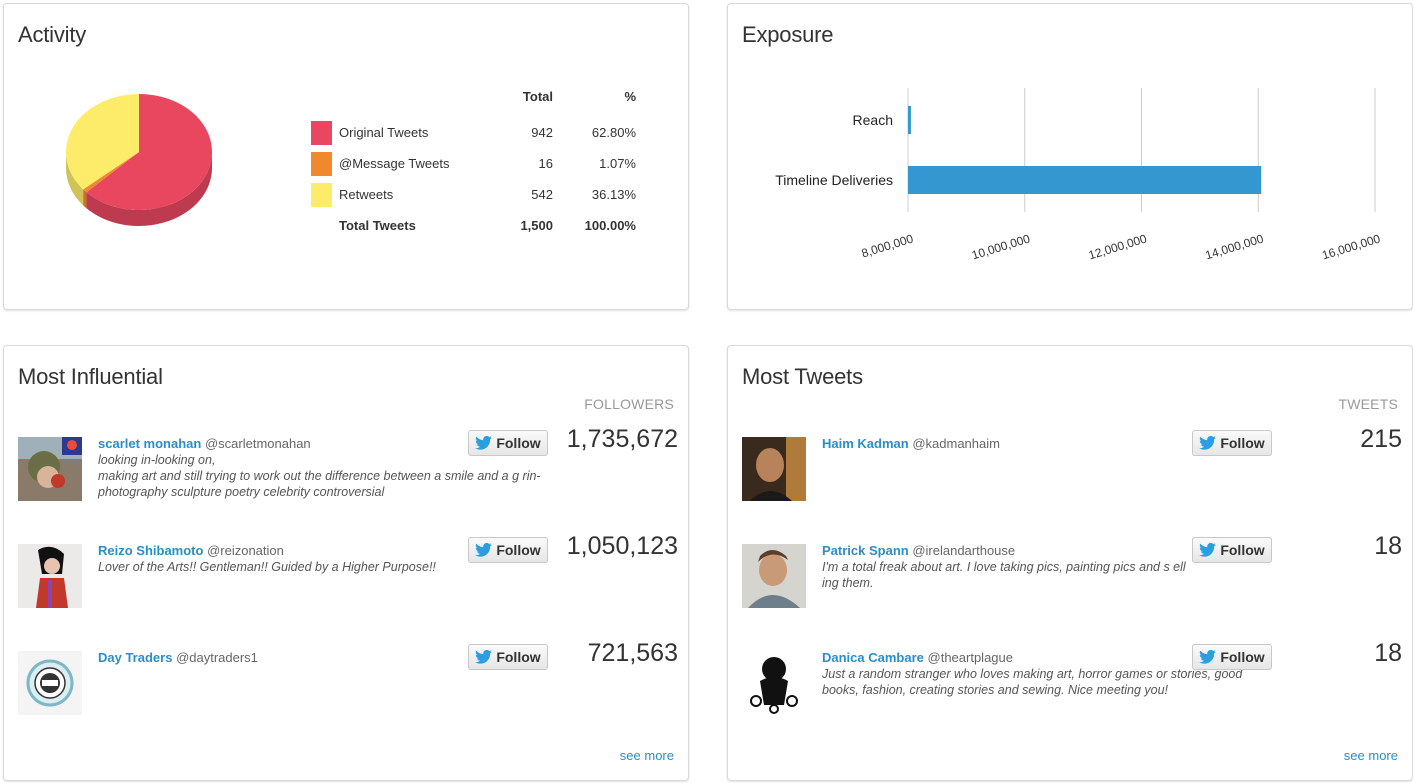  I want to click on followers-count: 1,050,123, so click(622, 546).